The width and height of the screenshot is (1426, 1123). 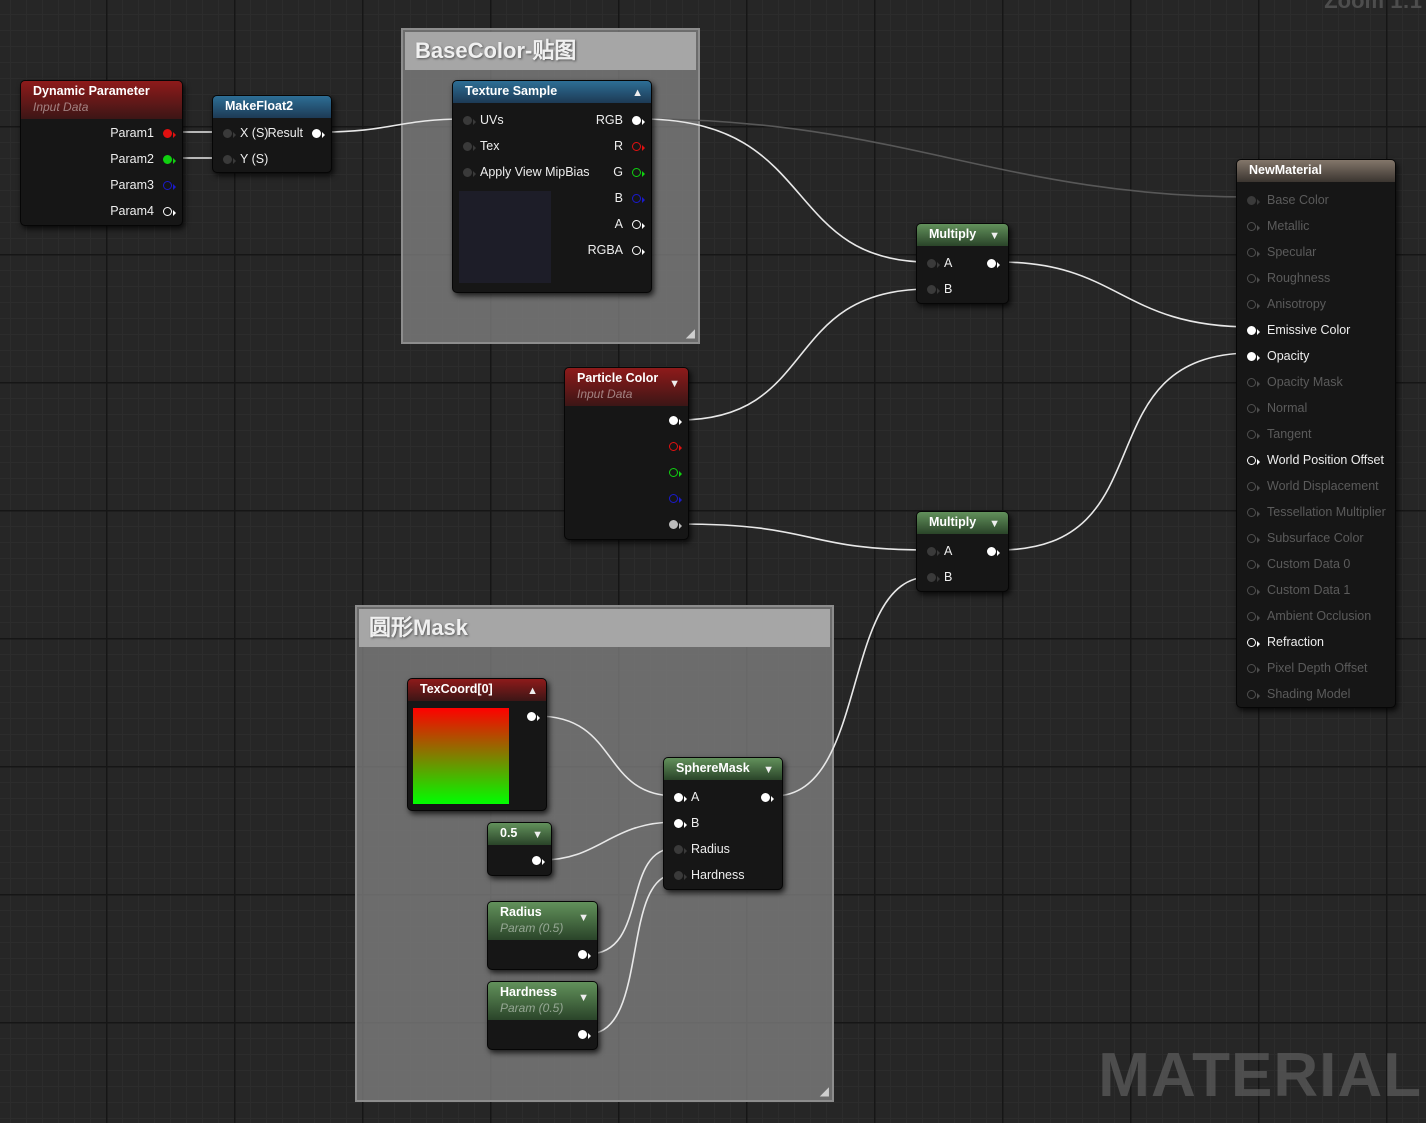 What do you see at coordinates (605, 250) in the screenshot?
I see `output-label-rgba: RGBA` at bounding box center [605, 250].